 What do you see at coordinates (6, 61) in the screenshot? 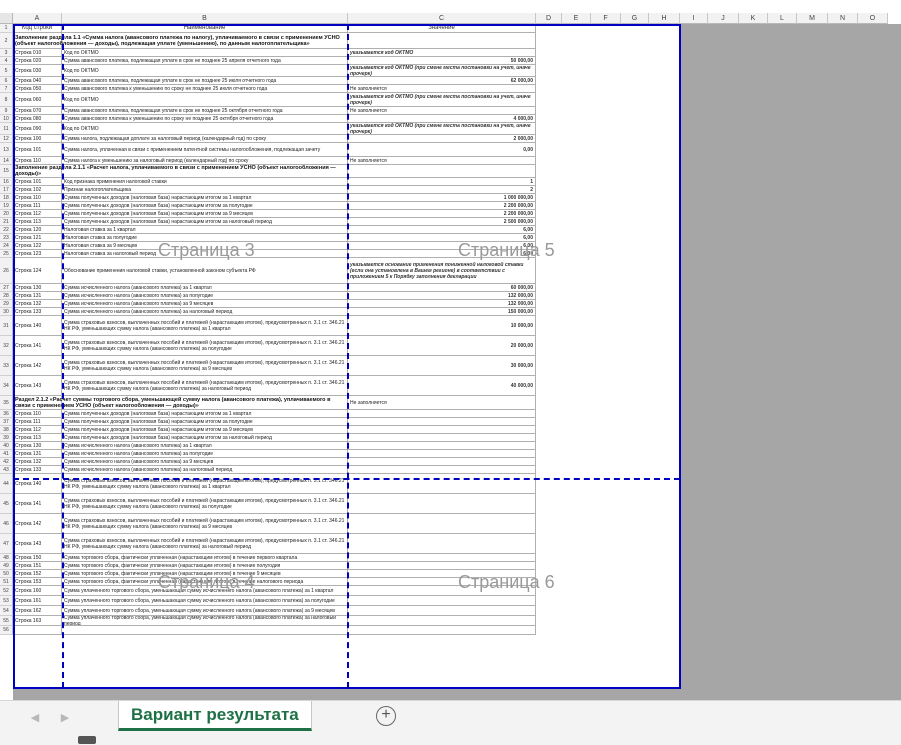
I see `row-header: 4` at bounding box center [6, 61].